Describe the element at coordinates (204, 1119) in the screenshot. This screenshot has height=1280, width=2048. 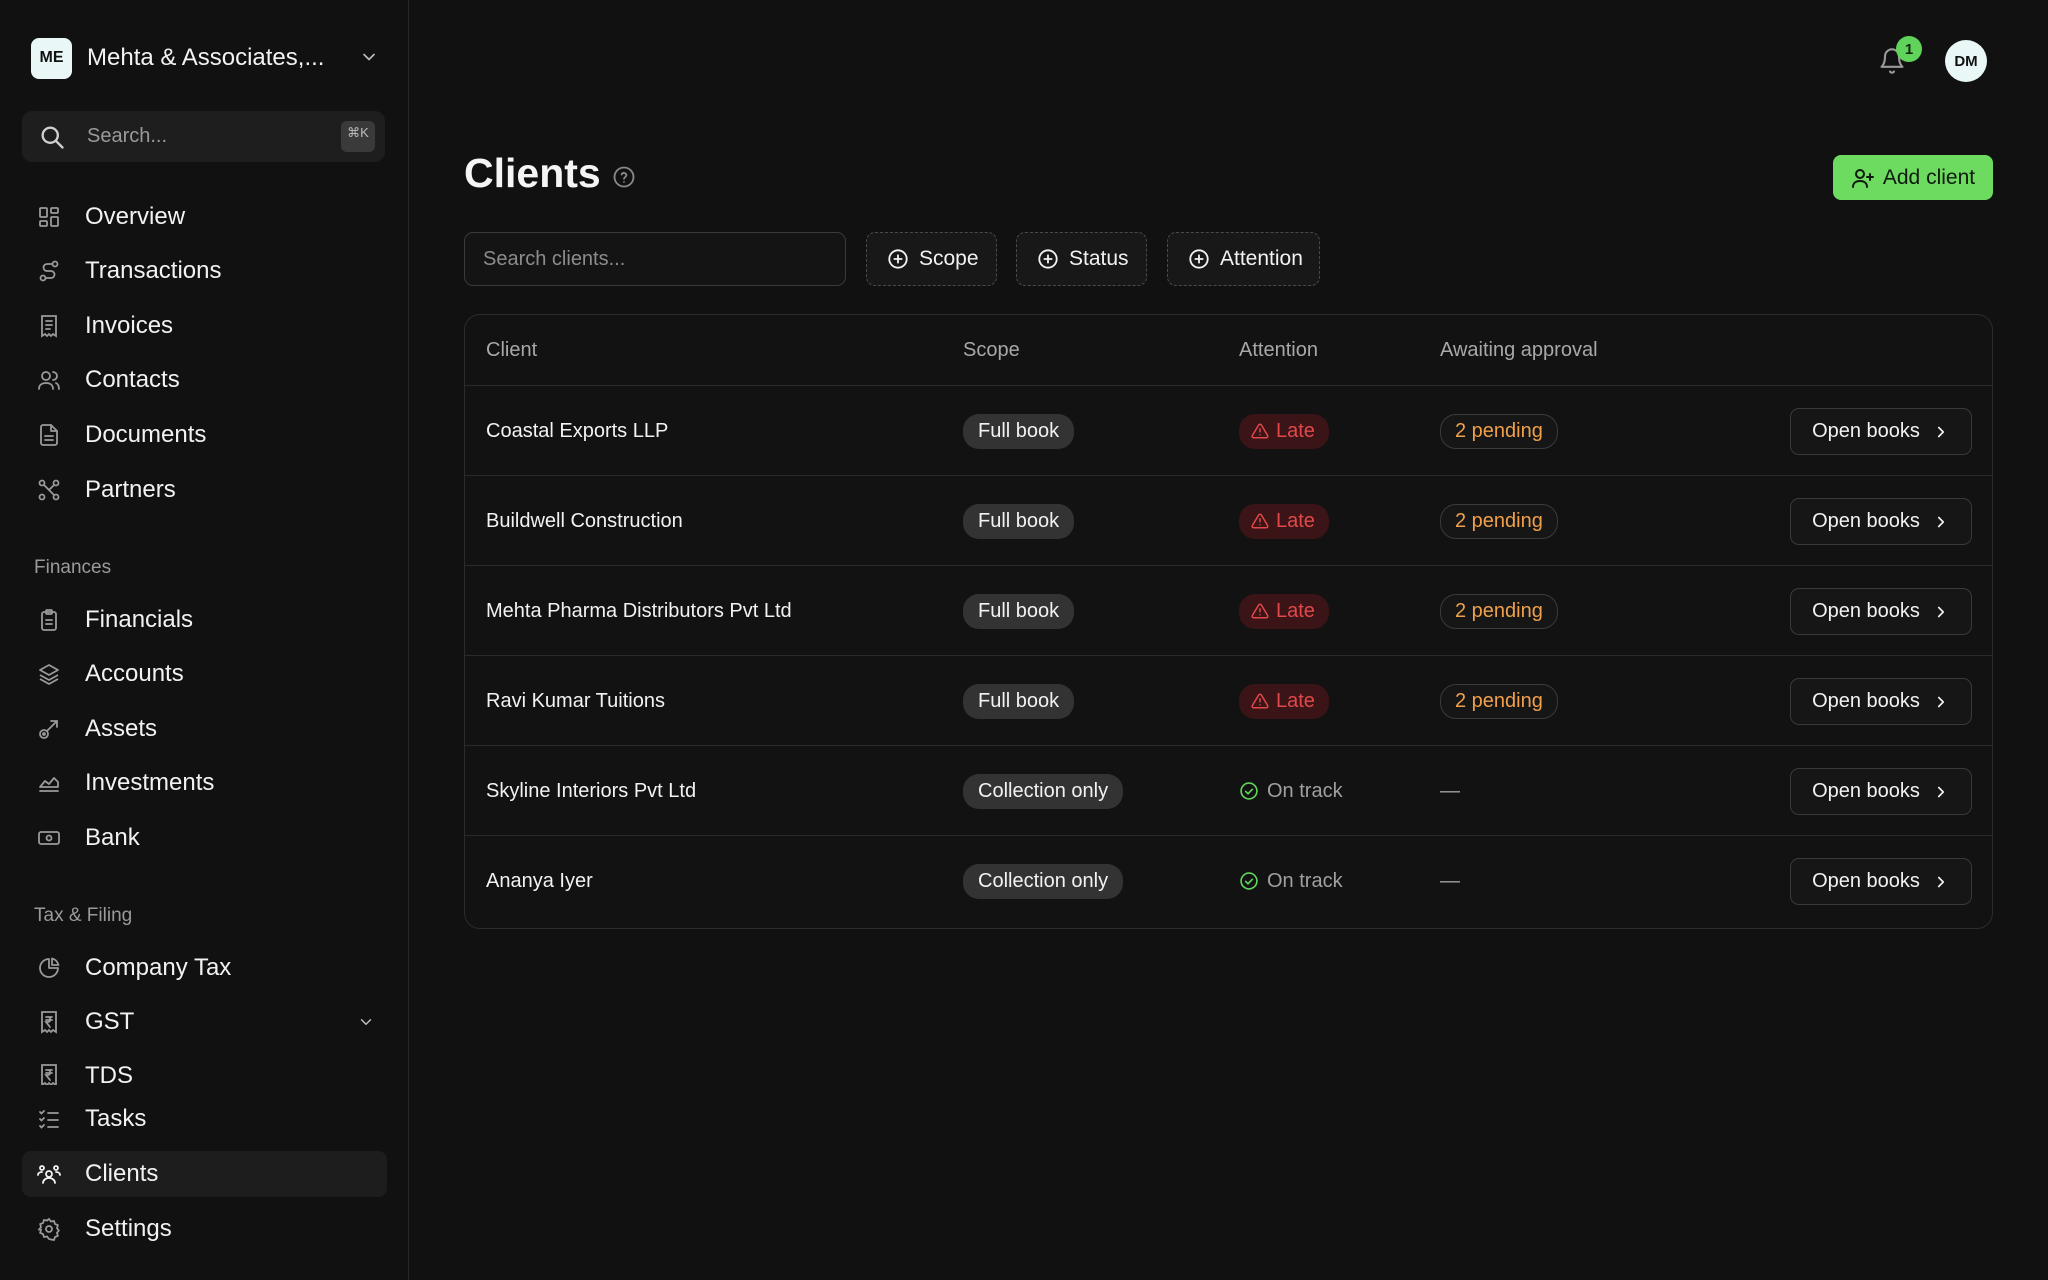
I see `sidebar-item-tasks: Tasks` at that location.